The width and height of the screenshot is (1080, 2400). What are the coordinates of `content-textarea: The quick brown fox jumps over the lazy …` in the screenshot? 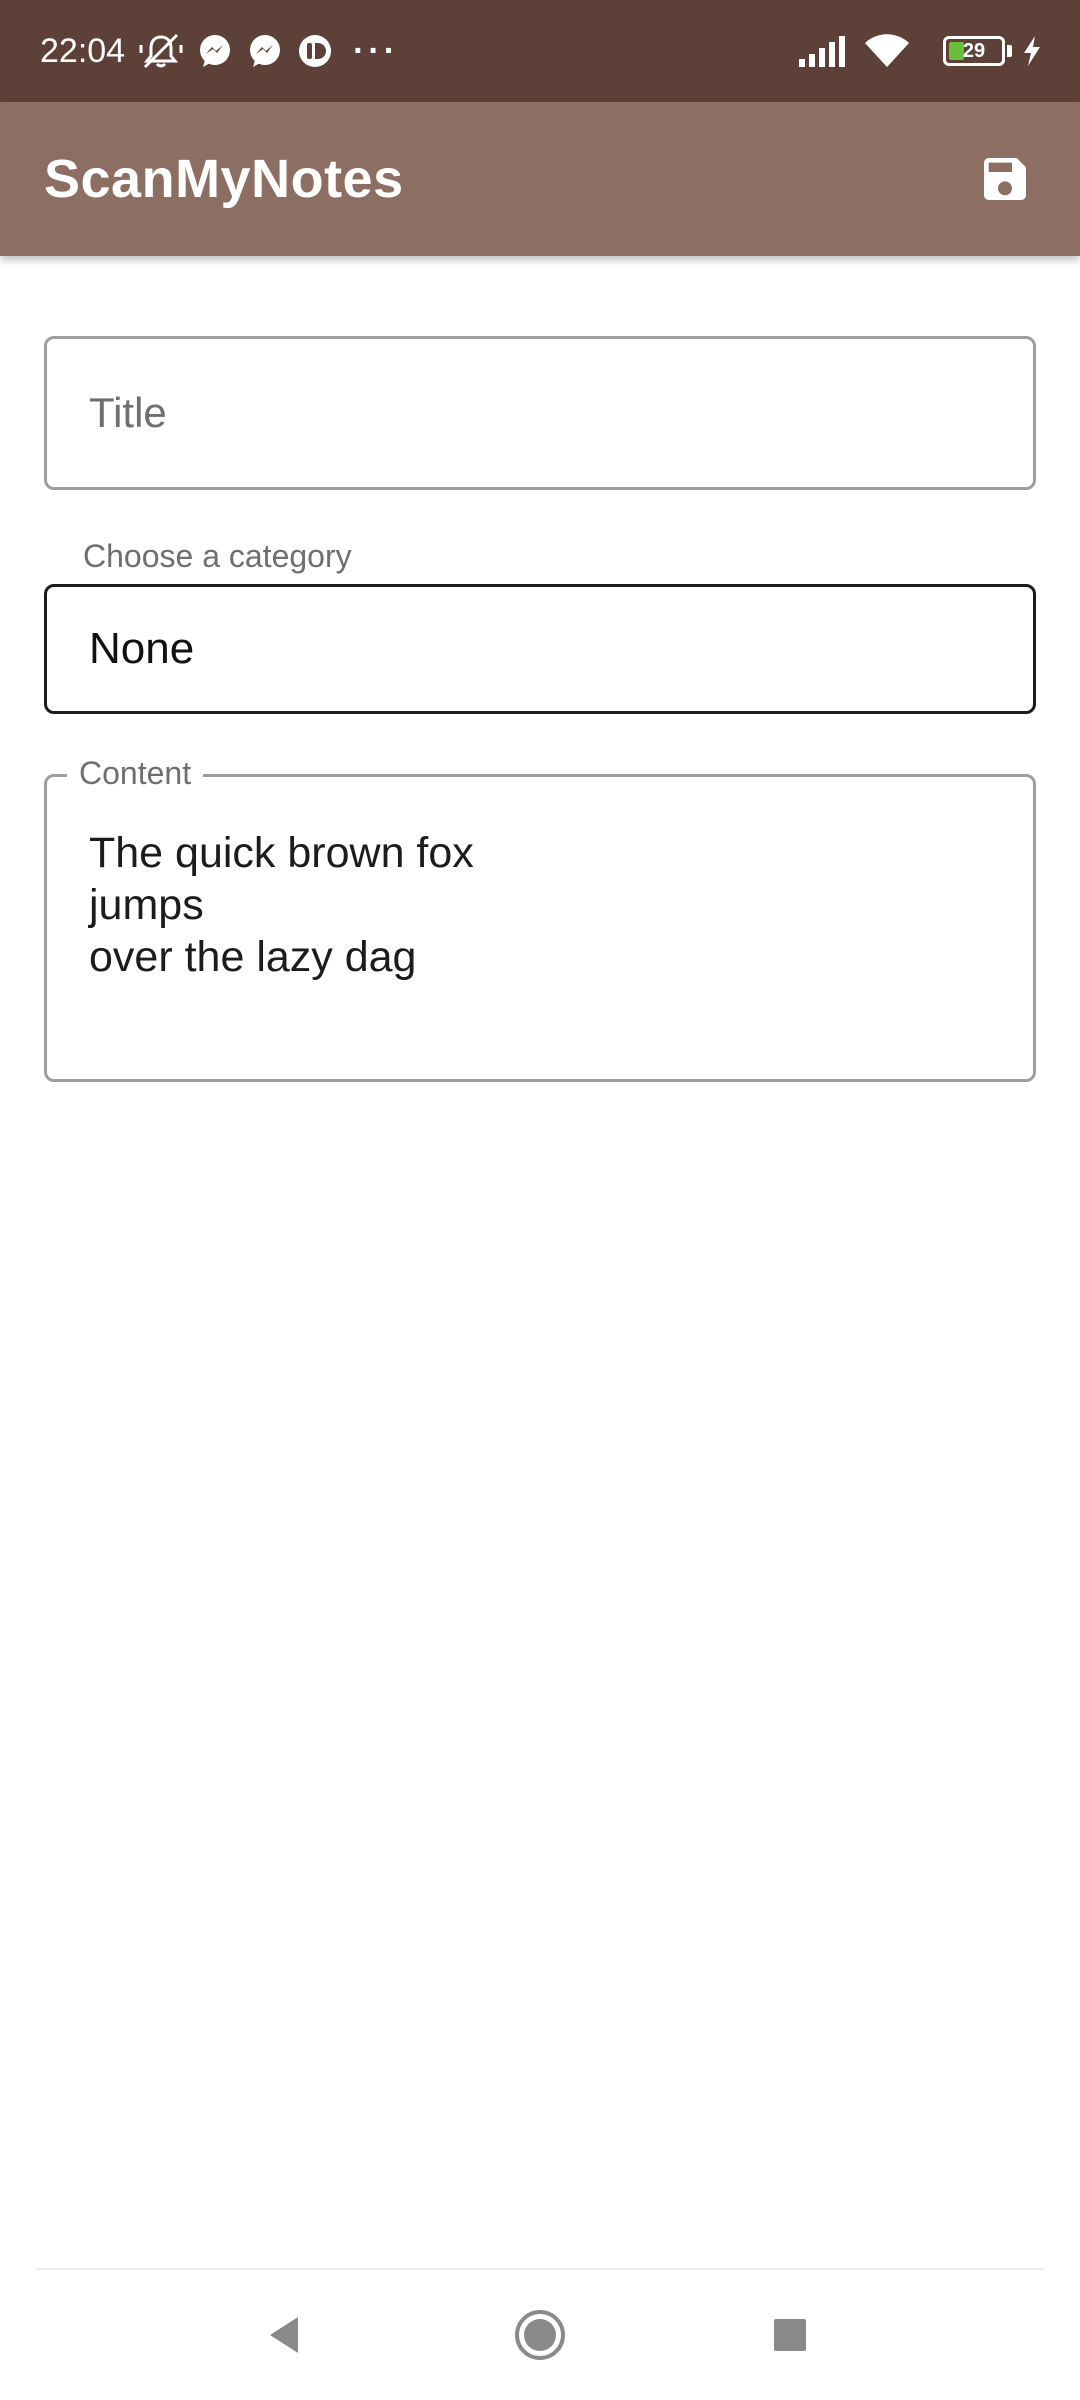 It's located at (546, 905).